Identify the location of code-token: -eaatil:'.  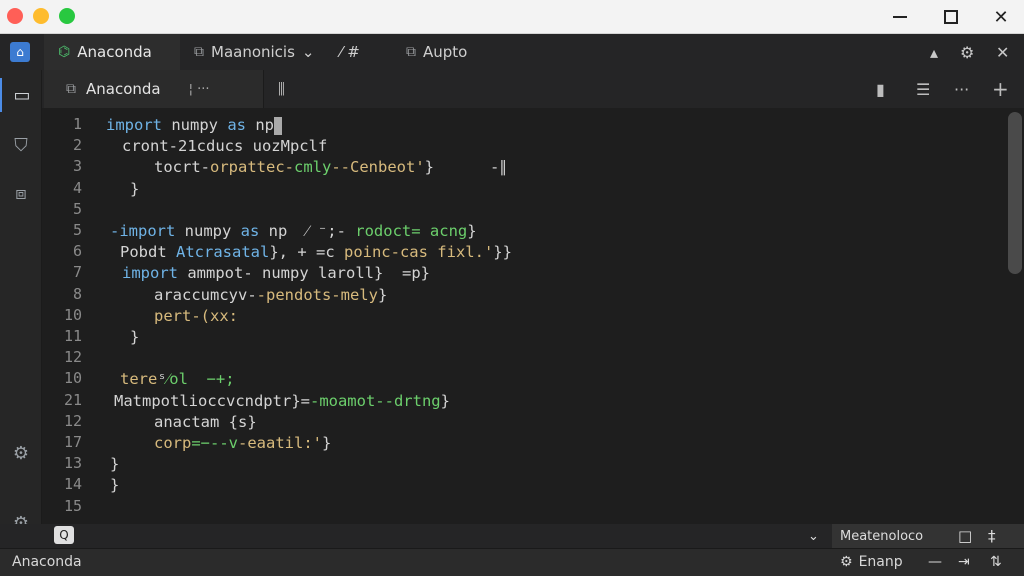
(280, 443).